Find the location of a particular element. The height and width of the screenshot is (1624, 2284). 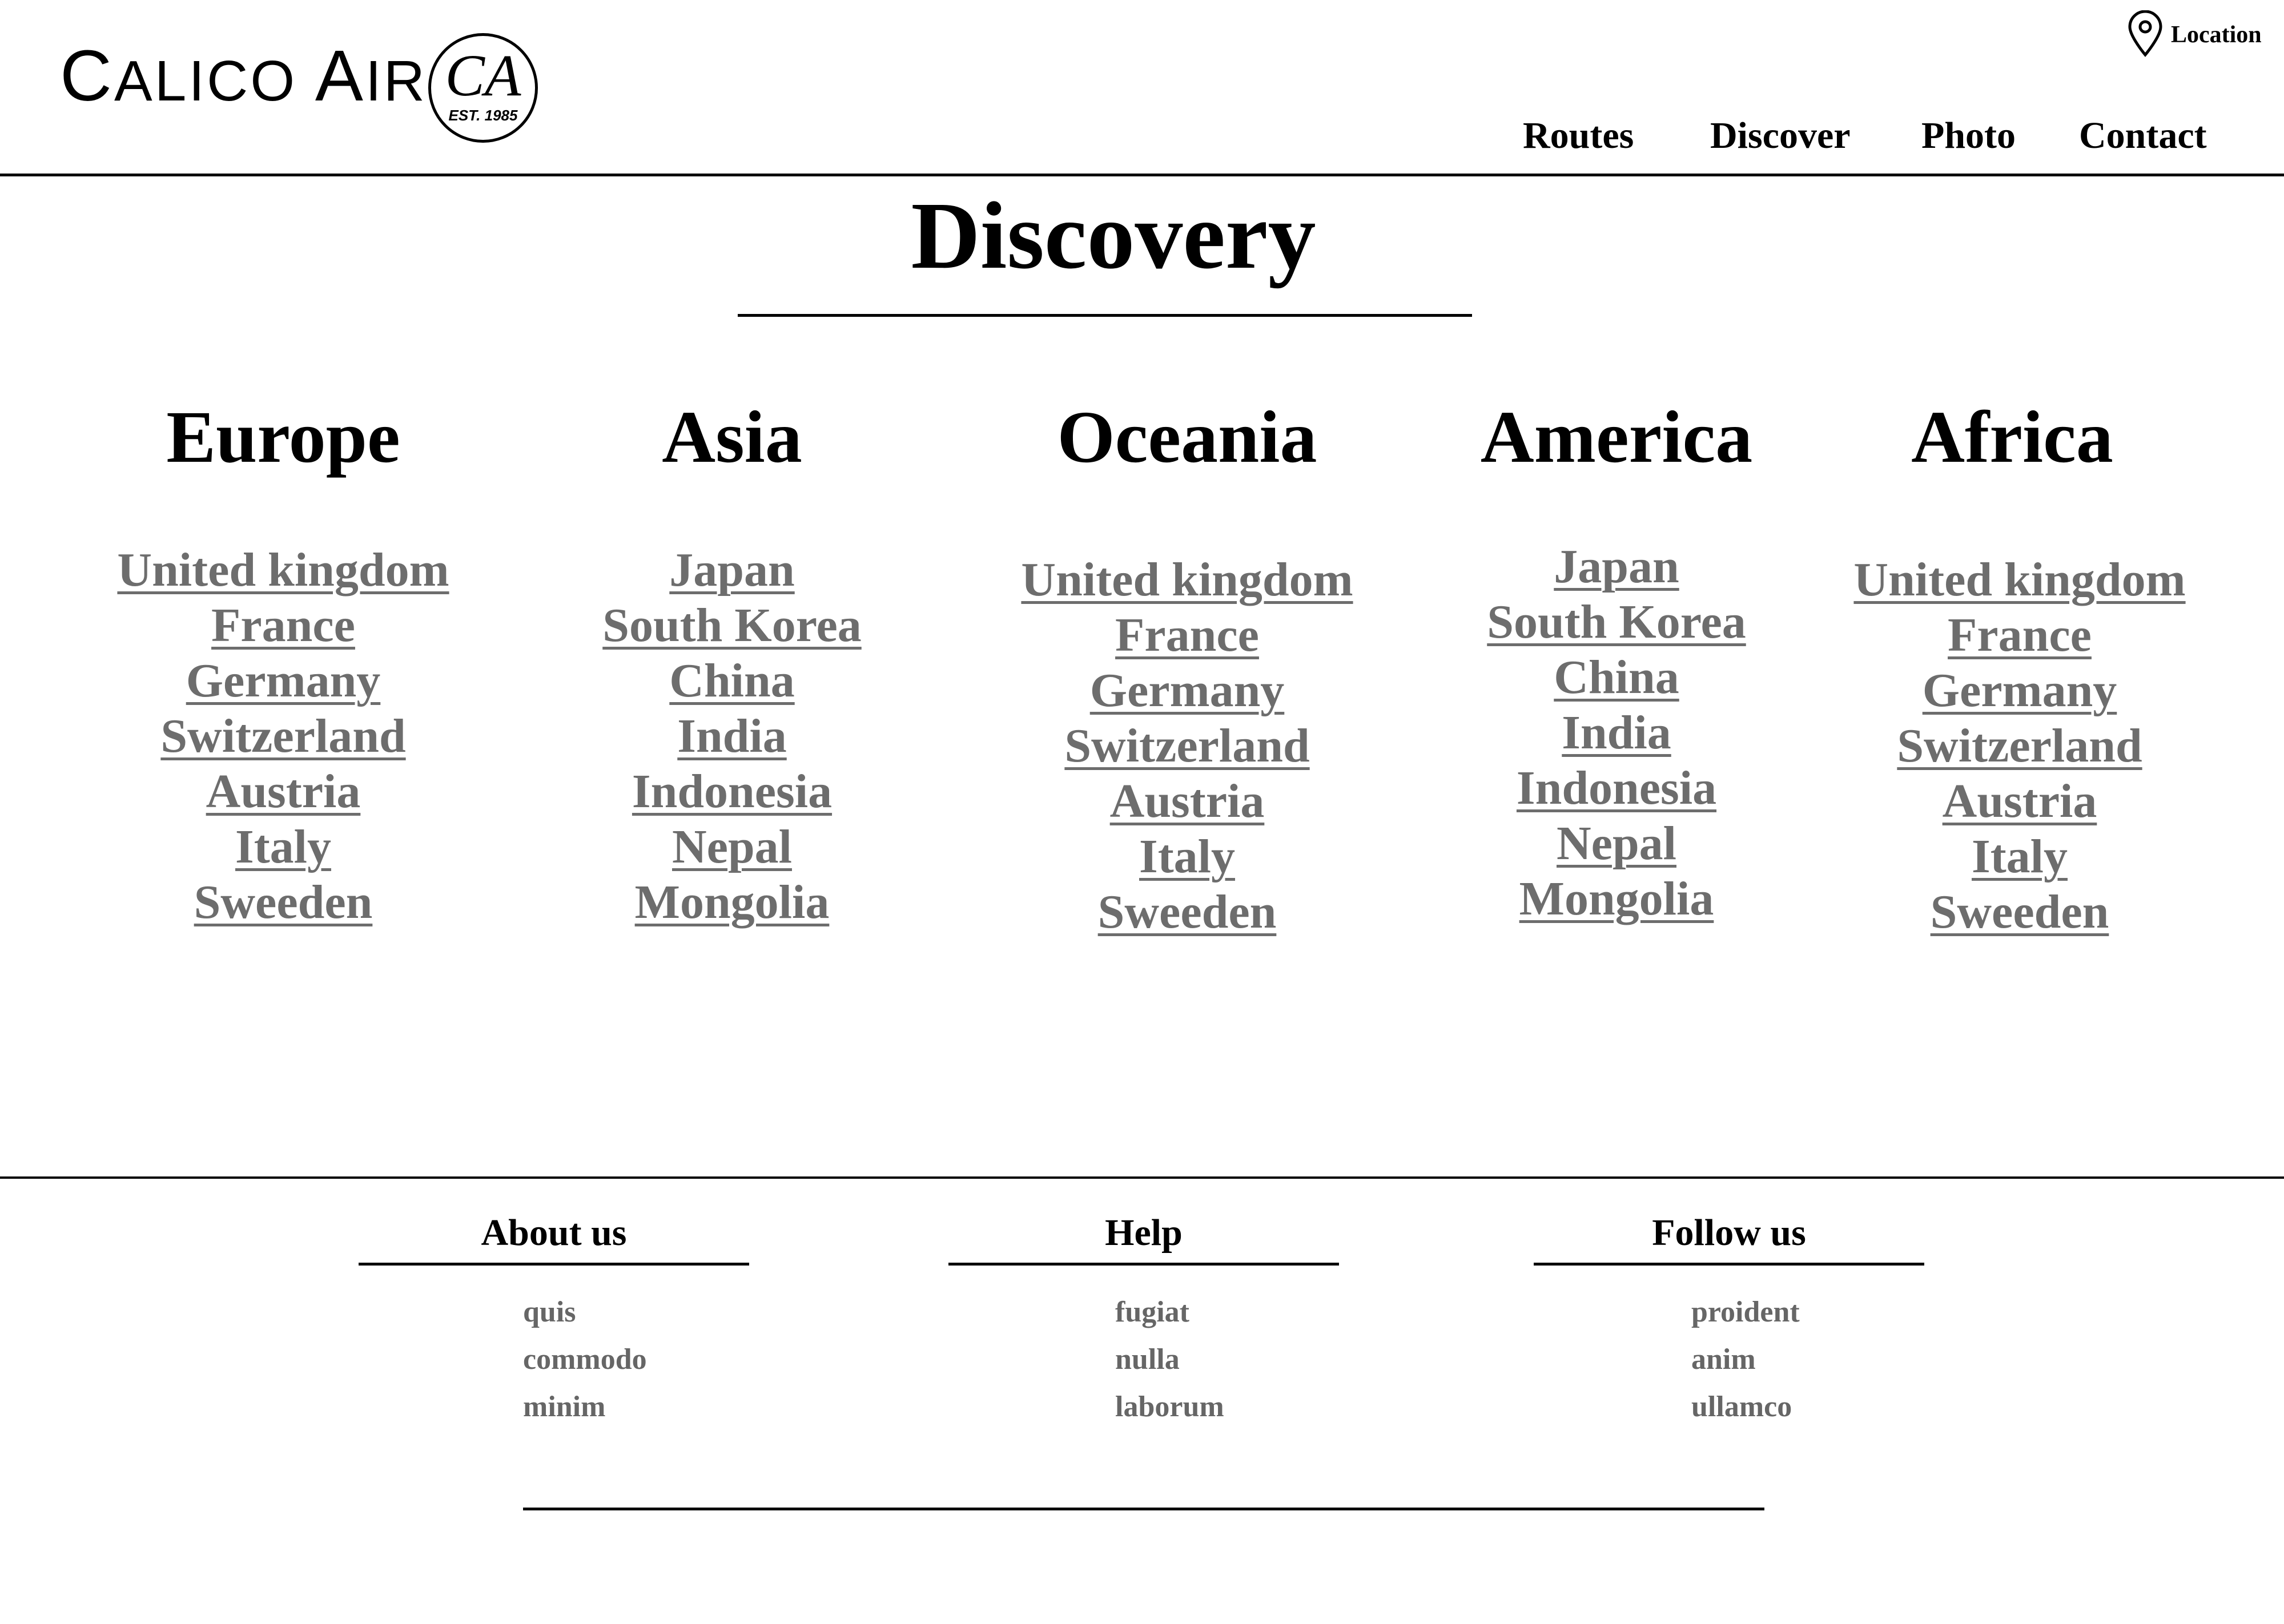

location-link: Location is located at coordinates (2193, 35).